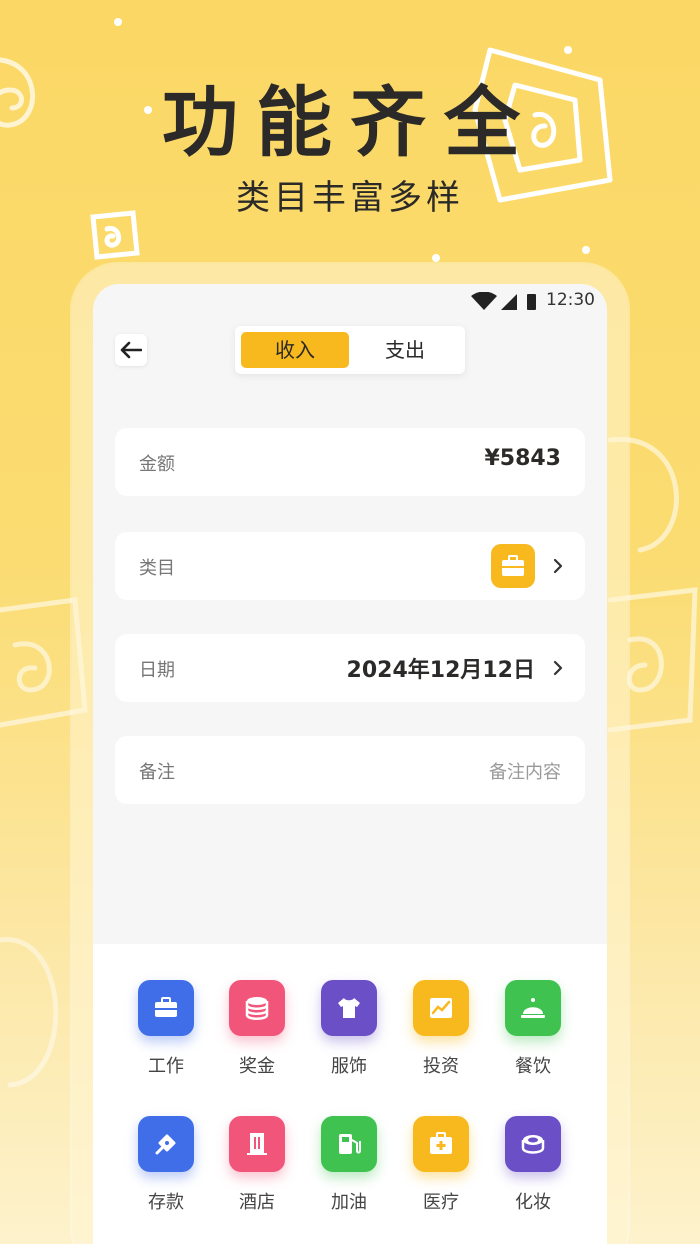  Describe the element at coordinates (349, 1066) in the screenshot. I see `category-label: 服饰` at that location.